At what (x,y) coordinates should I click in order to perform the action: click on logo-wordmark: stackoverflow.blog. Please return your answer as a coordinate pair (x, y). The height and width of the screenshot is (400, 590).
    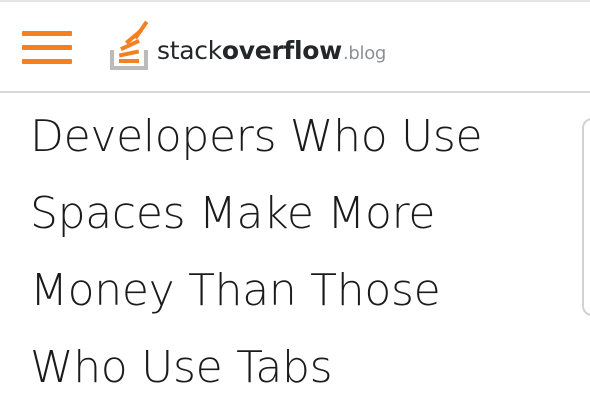
    Looking at the image, I should click on (271, 52).